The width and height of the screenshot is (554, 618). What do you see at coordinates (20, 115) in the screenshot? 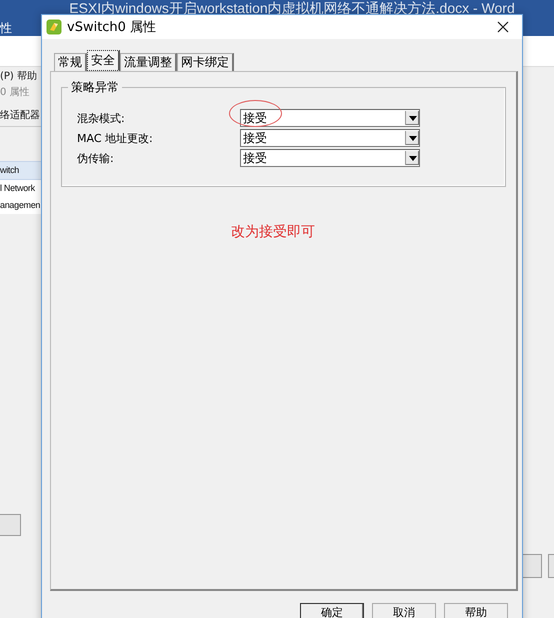
I see `section-label: 络适配器` at bounding box center [20, 115].